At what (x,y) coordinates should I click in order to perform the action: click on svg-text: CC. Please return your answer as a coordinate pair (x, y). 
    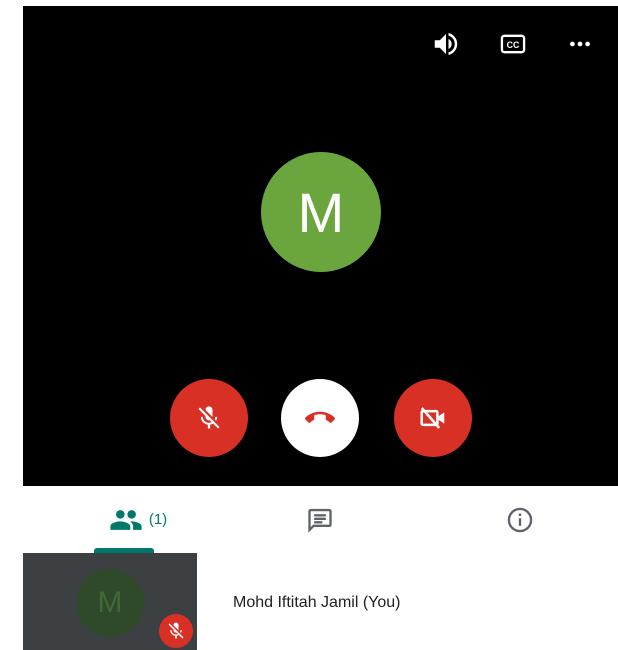
    Looking at the image, I should click on (513, 45).